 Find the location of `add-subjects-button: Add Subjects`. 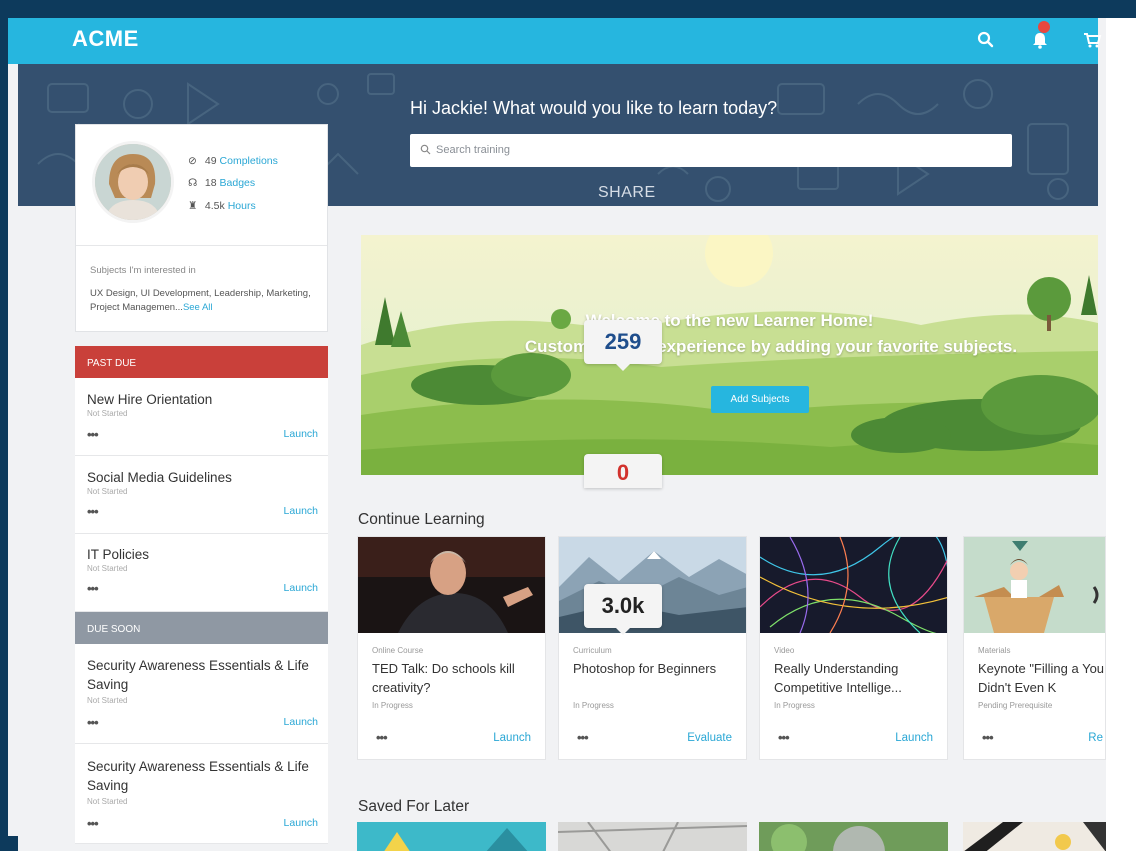

add-subjects-button: Add Subjects is located at coordinates (760, 399).